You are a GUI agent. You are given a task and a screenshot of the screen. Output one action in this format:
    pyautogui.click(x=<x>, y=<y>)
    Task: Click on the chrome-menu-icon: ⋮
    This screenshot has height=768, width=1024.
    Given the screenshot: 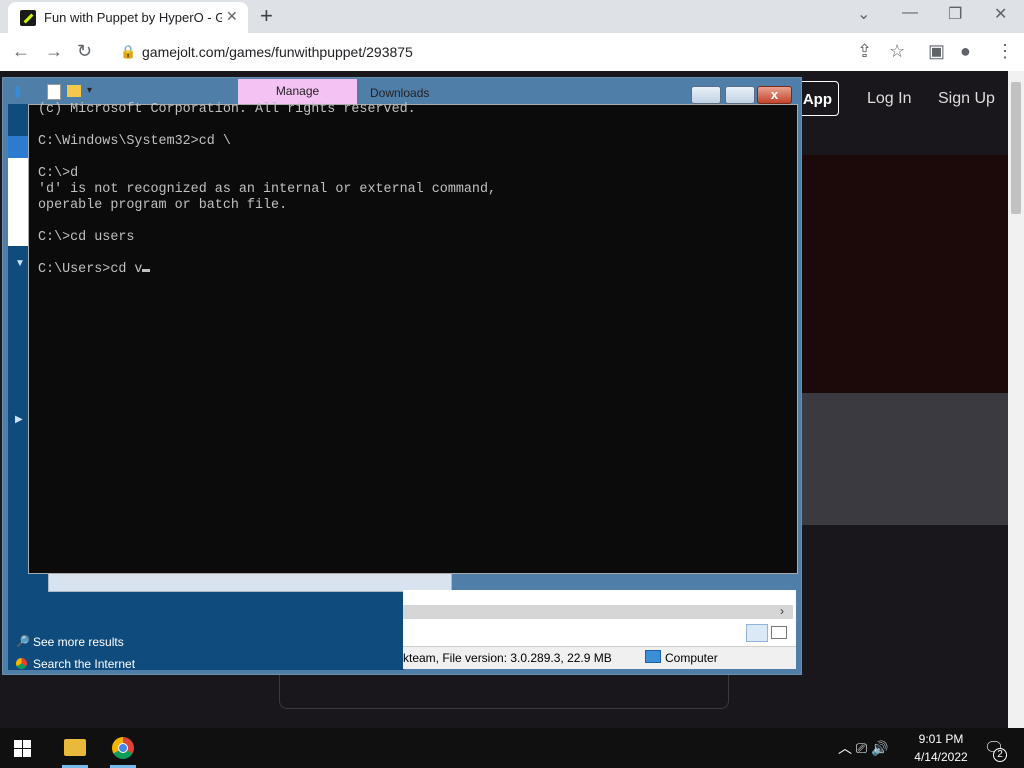 What is the action you would take?
    pyautogui.click(x=1005, y=51)
    